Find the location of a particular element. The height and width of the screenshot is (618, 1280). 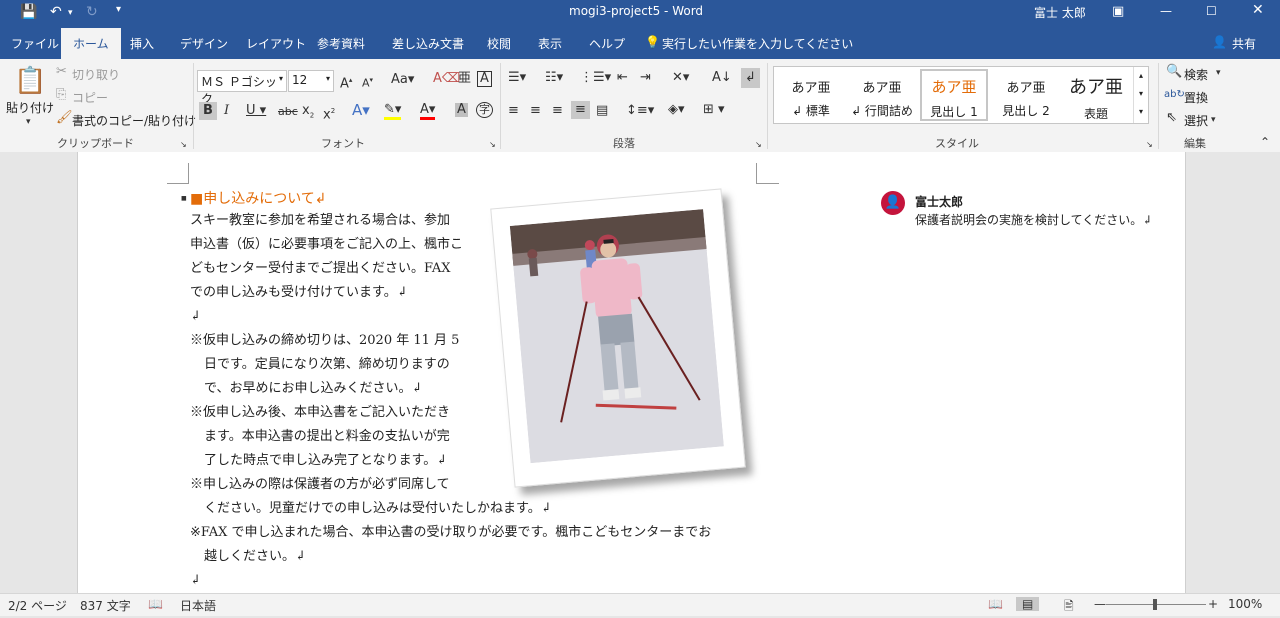

tab-layout: レイアウト is located at coordinates (276, 43).